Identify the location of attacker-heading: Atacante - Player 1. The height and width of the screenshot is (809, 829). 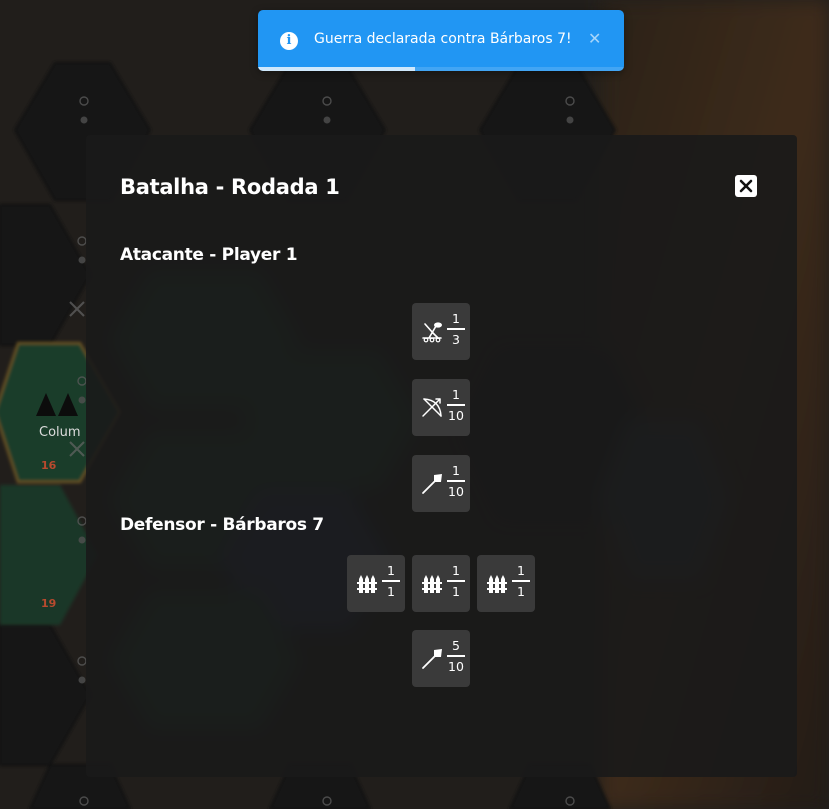
(209, 255).